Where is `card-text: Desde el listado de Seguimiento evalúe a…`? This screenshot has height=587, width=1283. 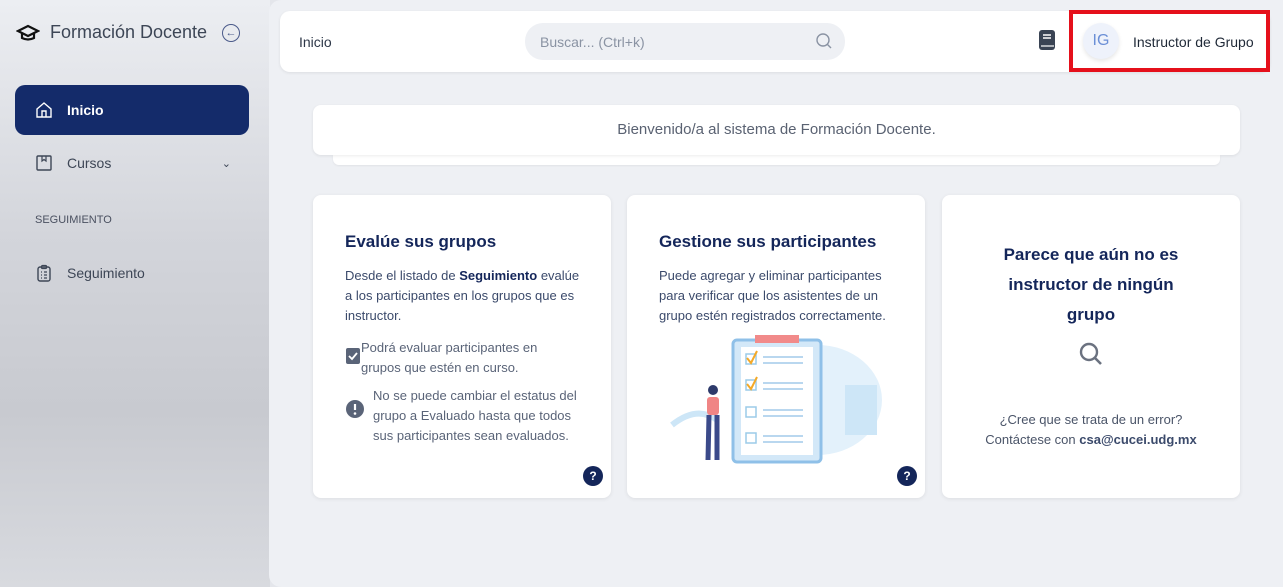 card-text: Desde el listado de Seguimiento evalúe a… is located at coordinates (465, 296).